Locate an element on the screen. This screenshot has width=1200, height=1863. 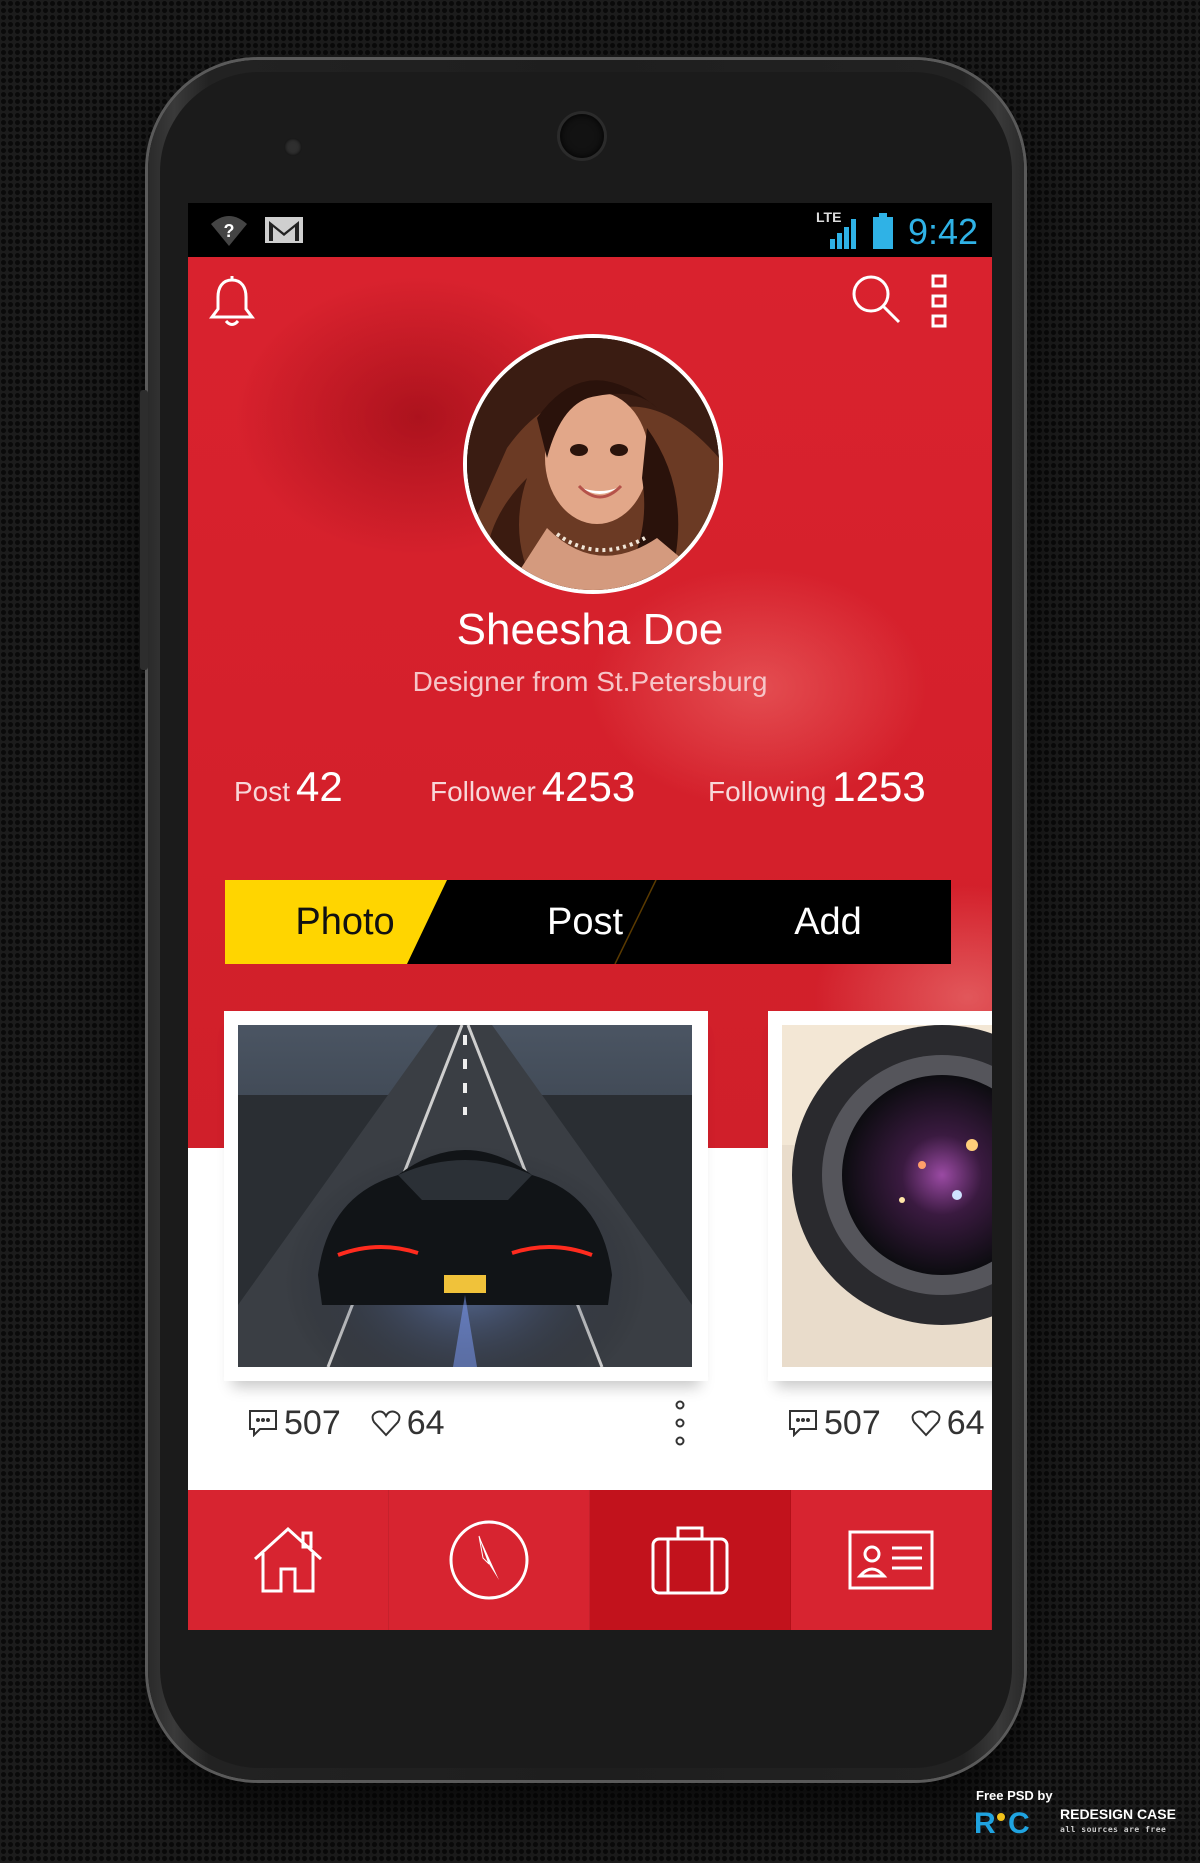
id-card-icon is located at coordinates (891, 1560).